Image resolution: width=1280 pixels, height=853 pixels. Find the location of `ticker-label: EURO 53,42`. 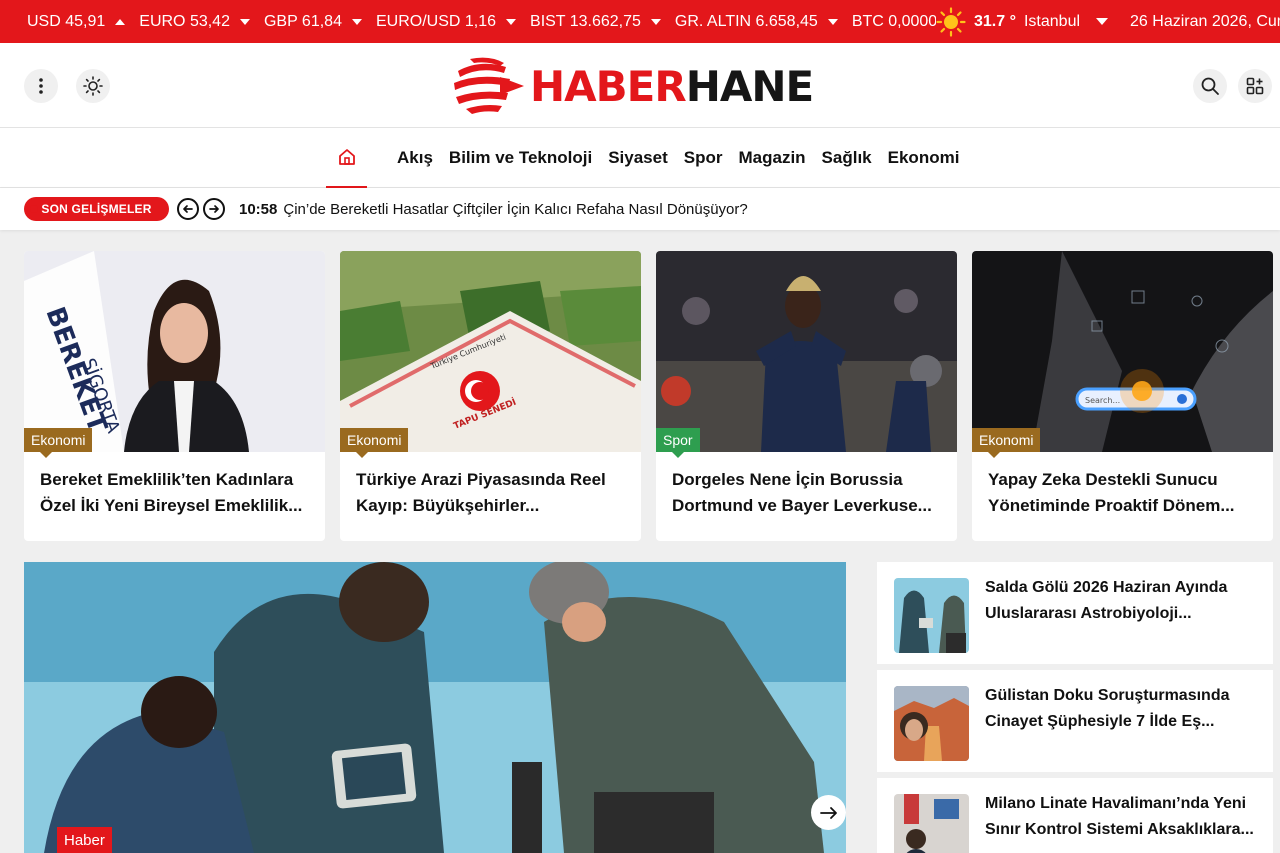

ticker-label: EURO 53,42 is located at coordinates (184, 21).